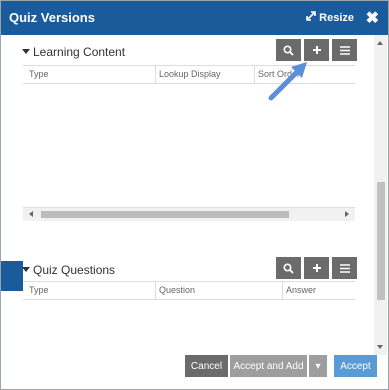  I want to click on cancel-button: Cancel, so click(206, 366).